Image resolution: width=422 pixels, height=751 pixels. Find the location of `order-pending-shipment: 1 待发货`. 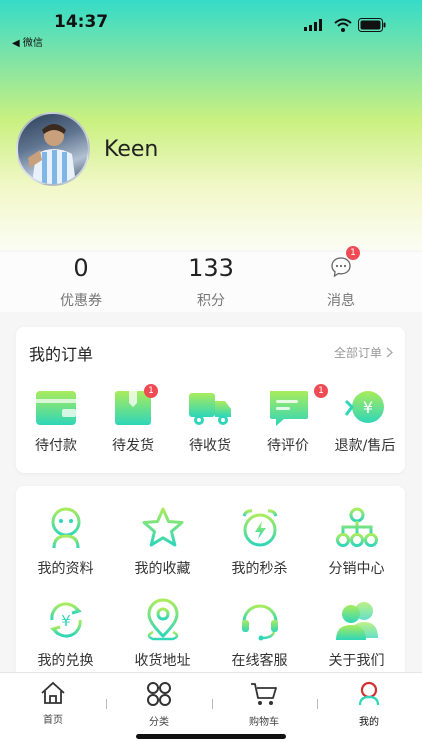

order-pending-shipment: 1 待发货 is located at coordinates (133, 419).